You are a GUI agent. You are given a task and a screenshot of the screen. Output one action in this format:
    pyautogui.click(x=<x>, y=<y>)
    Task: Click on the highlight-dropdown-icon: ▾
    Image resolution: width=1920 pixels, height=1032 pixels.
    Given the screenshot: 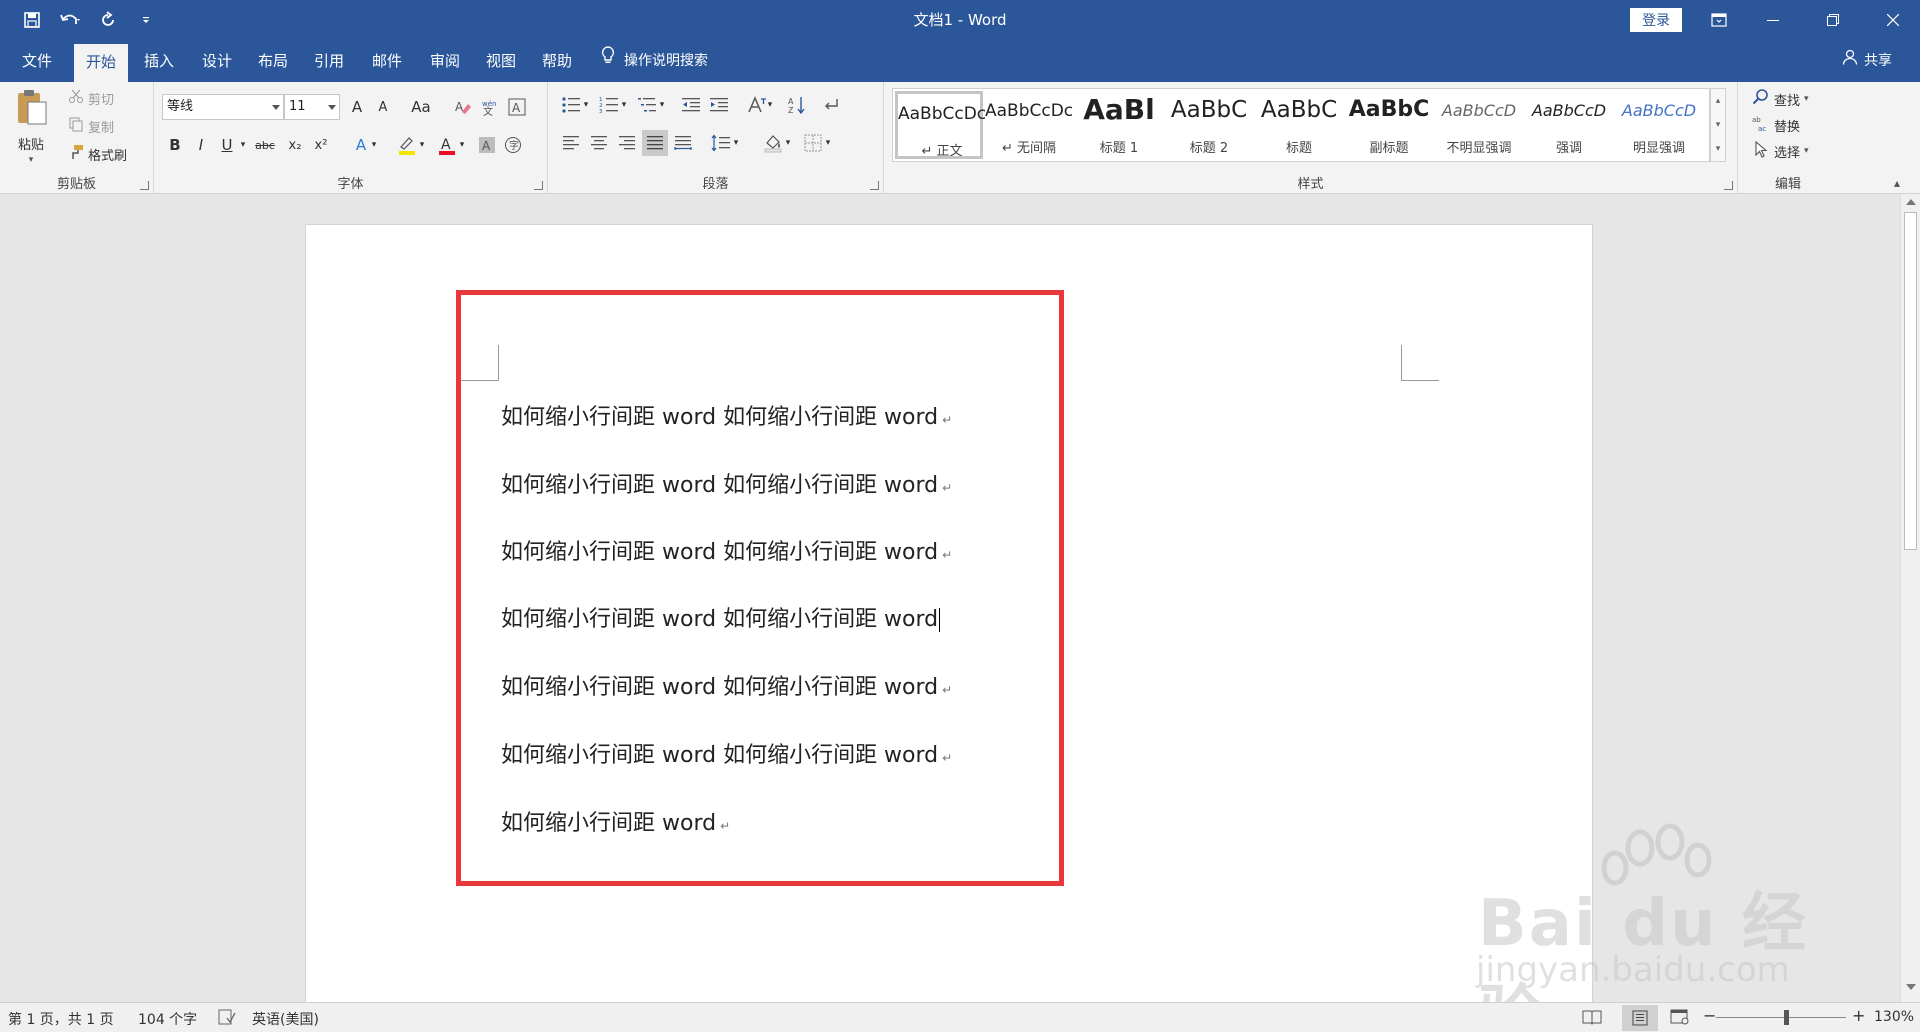 What is the action you would take?
    pyautogui.click(x=422, y=145)
    